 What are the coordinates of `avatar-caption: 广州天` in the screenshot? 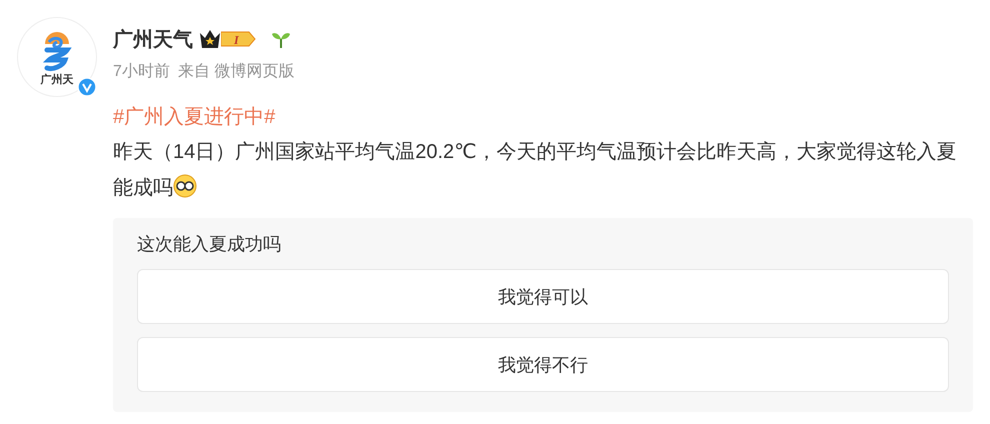 It's located at (57, 79).